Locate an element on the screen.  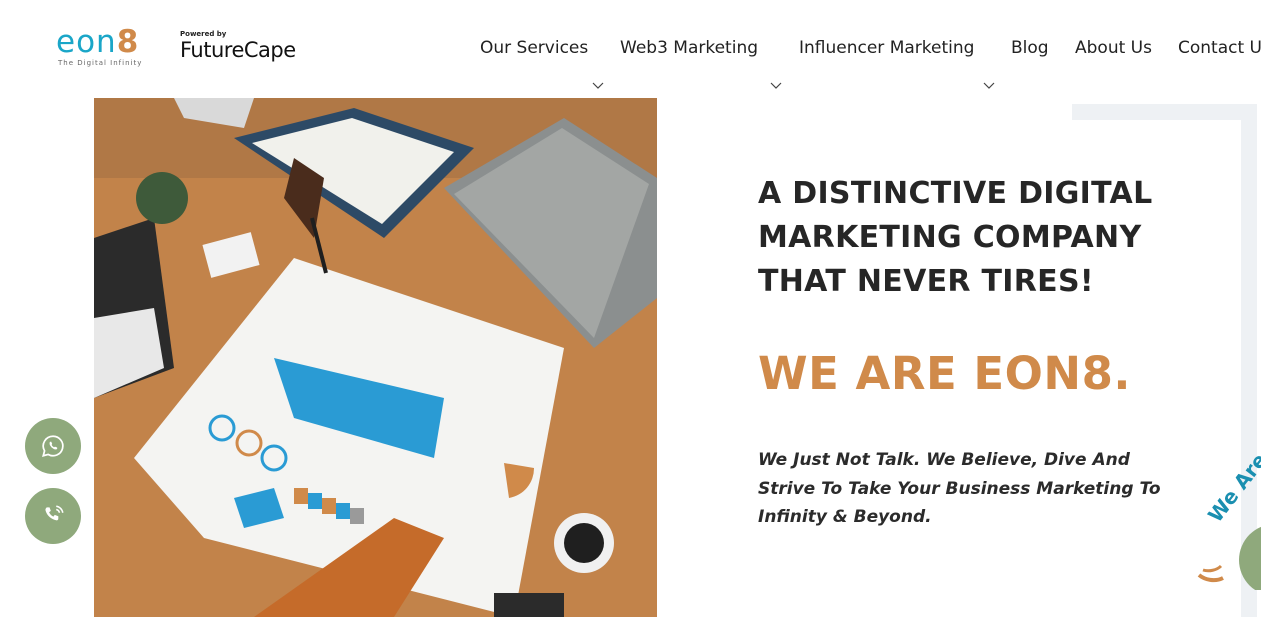
nav-contact-us: Contact Us is located at coordinates (1219, 48).